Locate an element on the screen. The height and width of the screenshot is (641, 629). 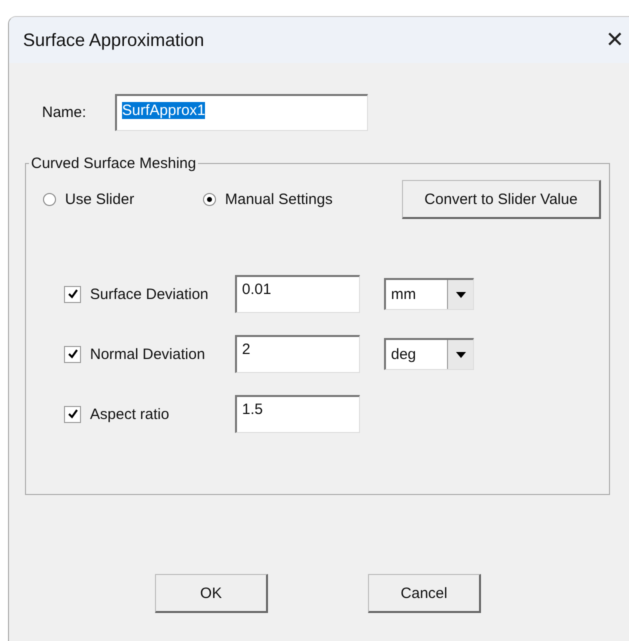
unit-dropdown: deg is located at coordinates (429, 354).